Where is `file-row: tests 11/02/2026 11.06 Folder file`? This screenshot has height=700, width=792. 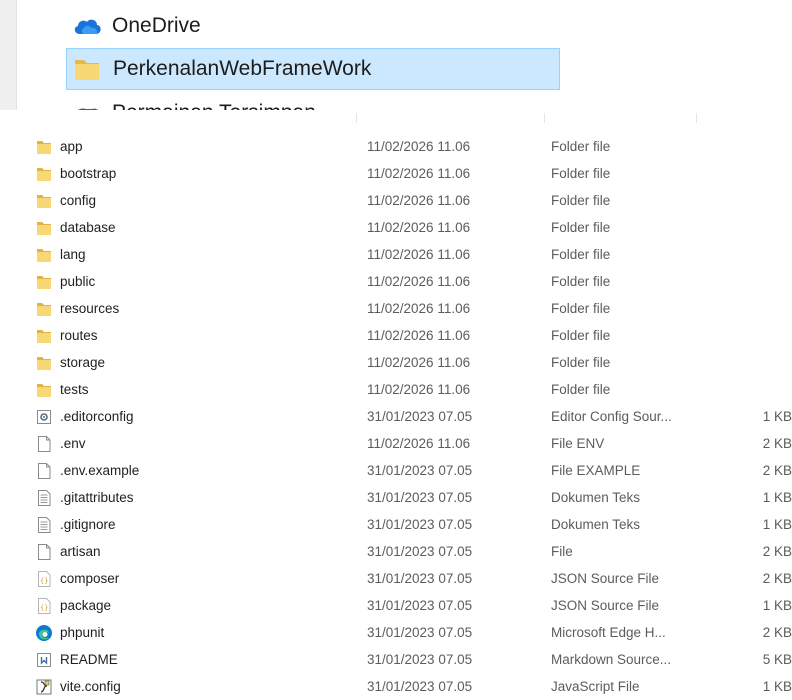
file-row: tests 11/02/2026 11.06 Folder file is located at coordinates (396, 389).